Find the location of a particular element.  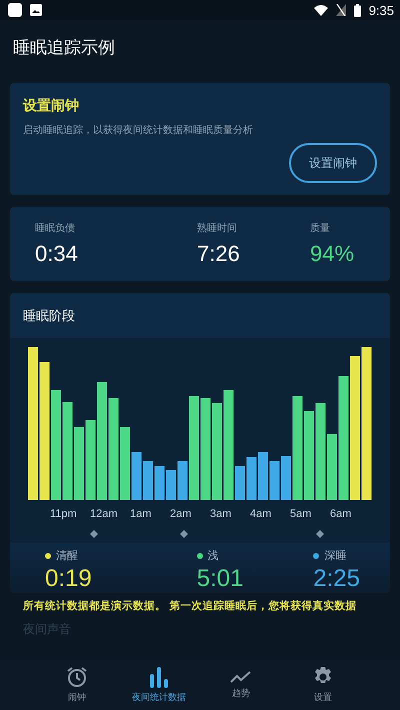

stat-value: 94% is located at coordinates (332, 254).